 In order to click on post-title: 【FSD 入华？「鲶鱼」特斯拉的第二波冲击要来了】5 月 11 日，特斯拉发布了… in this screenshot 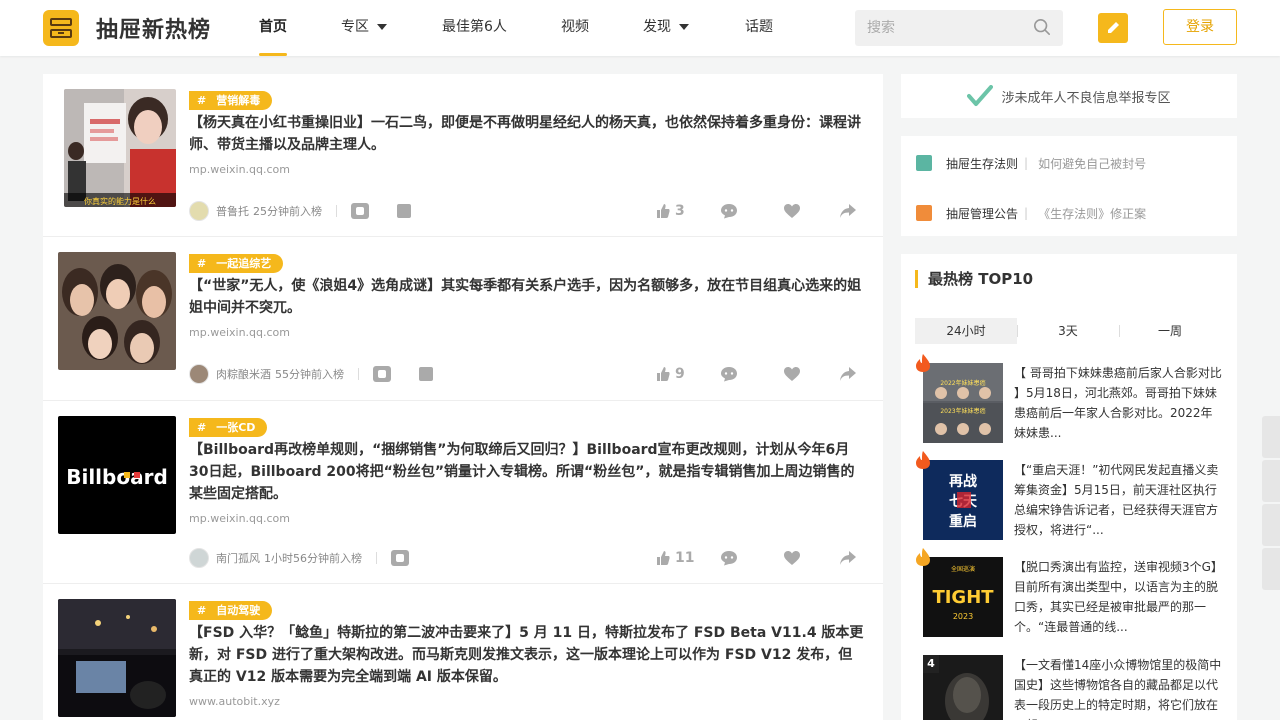, I will do `click(527, 655)`.